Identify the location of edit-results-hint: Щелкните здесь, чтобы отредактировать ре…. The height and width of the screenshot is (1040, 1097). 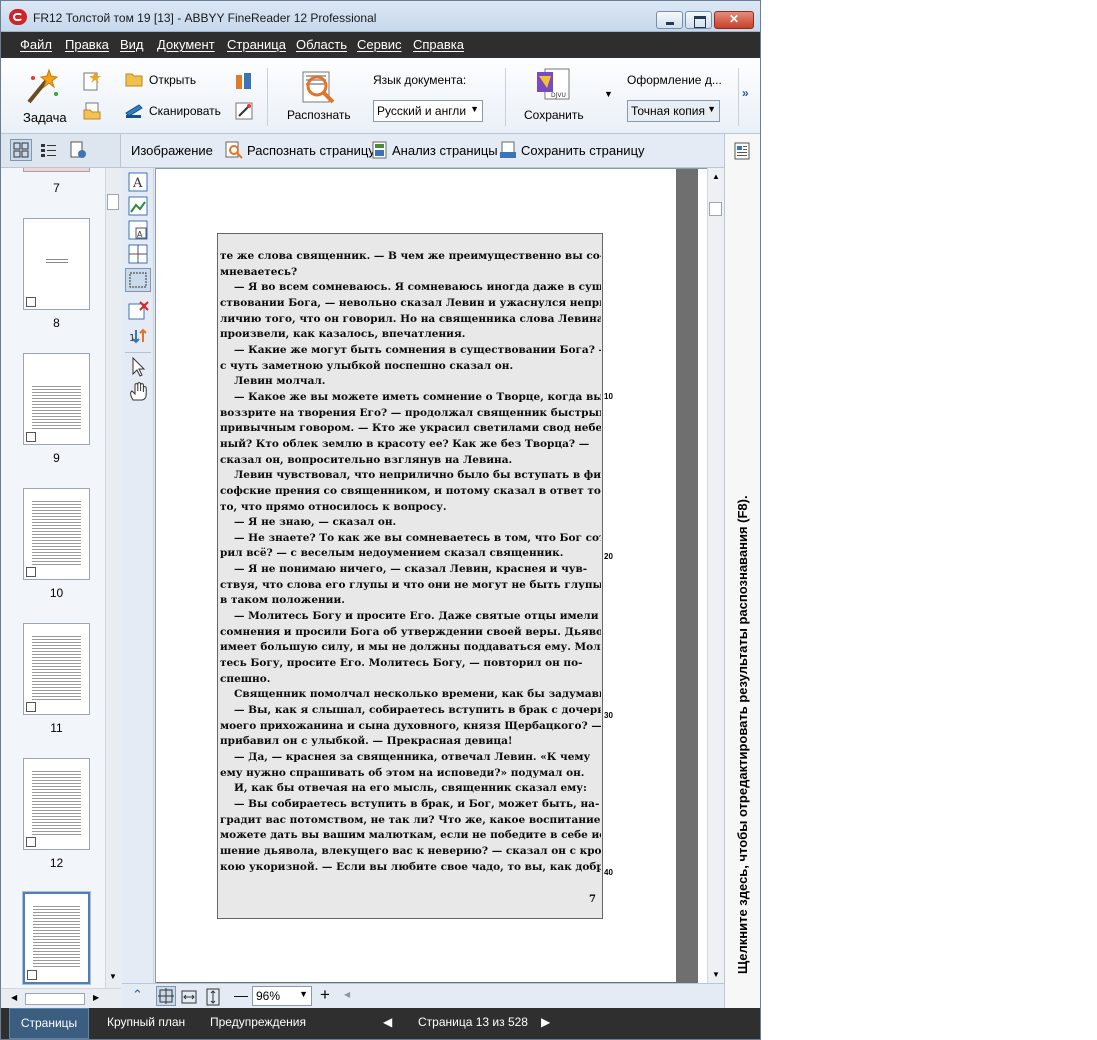
(742, 734).